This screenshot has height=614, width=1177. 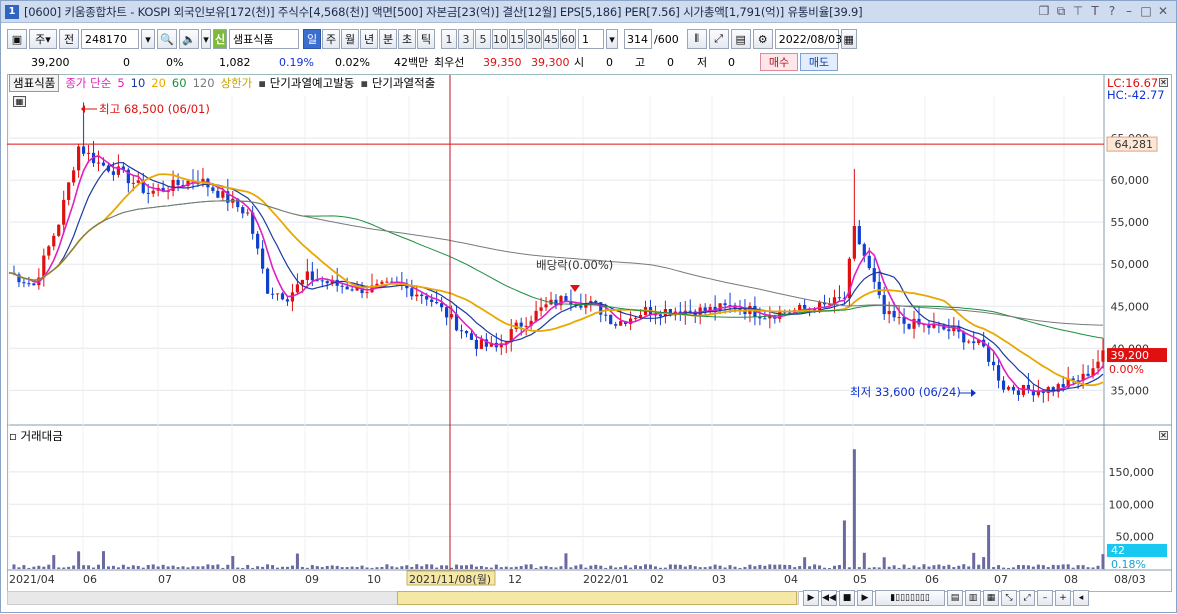 I want to click on time-tick-label: 09, so click(x=312, y=579).